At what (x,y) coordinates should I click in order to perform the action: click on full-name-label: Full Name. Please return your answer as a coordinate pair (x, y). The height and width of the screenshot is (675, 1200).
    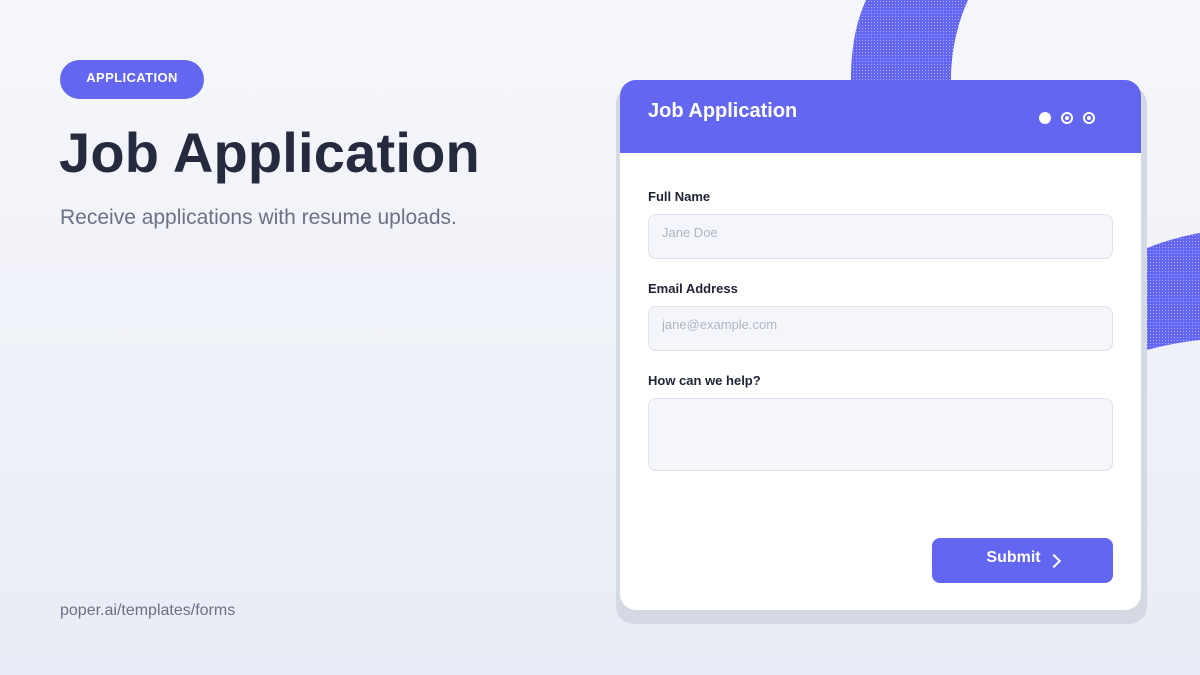
    Looking at the image, I should click on (679, 196).